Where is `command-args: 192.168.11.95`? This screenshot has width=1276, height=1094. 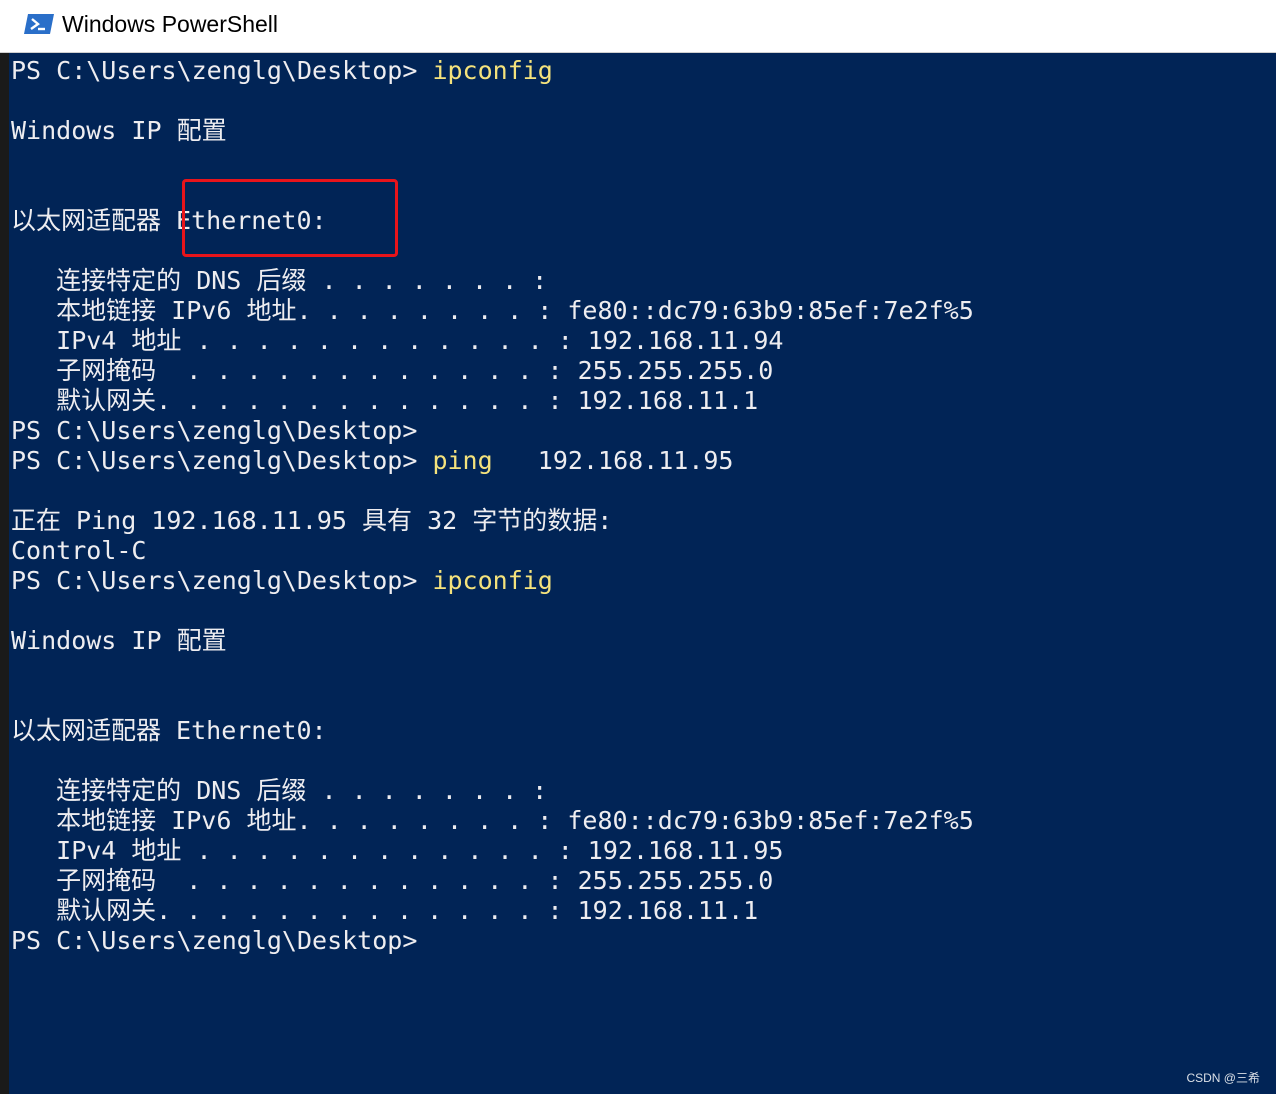 command-args: 192.168.11.95 is located at coordinates (613, 460).